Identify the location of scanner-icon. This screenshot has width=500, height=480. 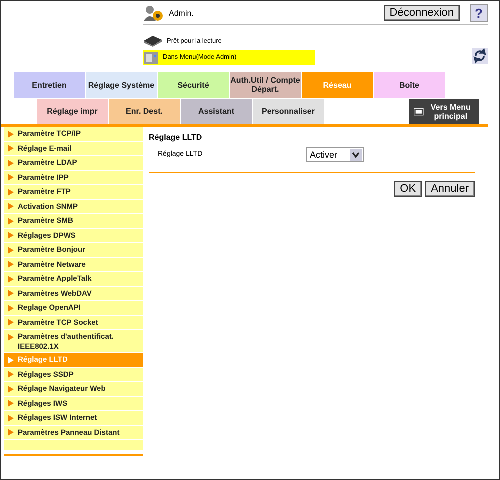
(153, 41).